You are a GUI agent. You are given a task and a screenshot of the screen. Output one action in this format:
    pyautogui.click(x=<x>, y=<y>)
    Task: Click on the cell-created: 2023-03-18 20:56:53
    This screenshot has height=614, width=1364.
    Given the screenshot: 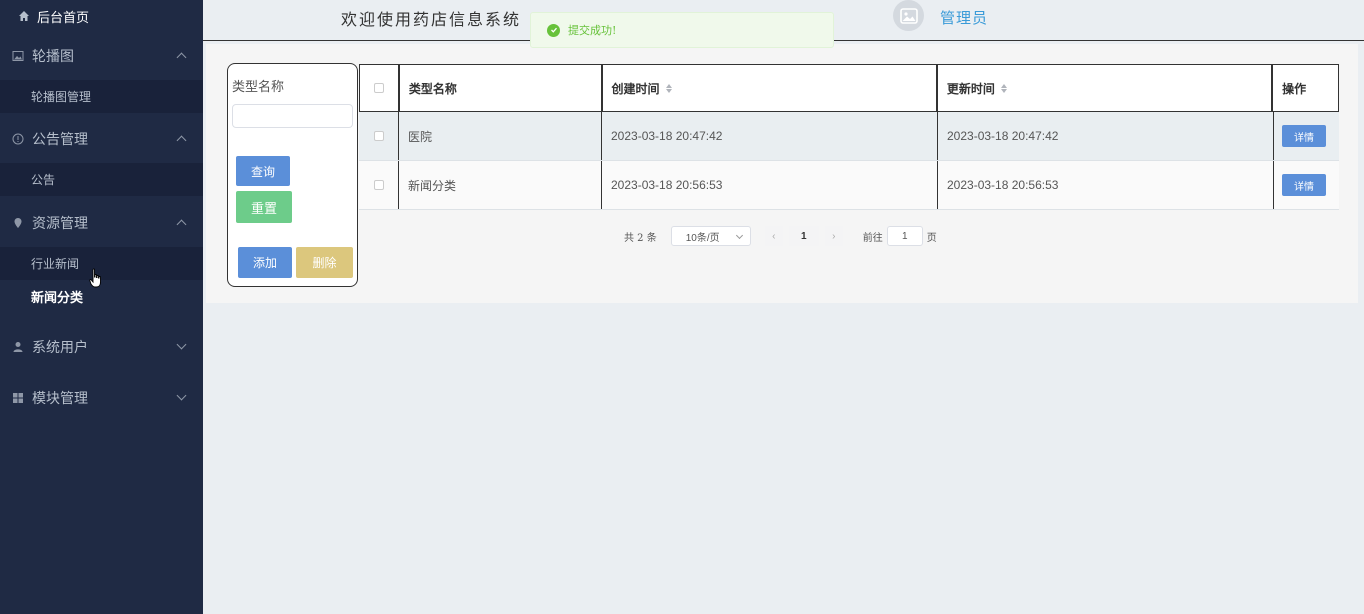 What is the action you would take?
    pyautogui.click(x=770, y=185)
    